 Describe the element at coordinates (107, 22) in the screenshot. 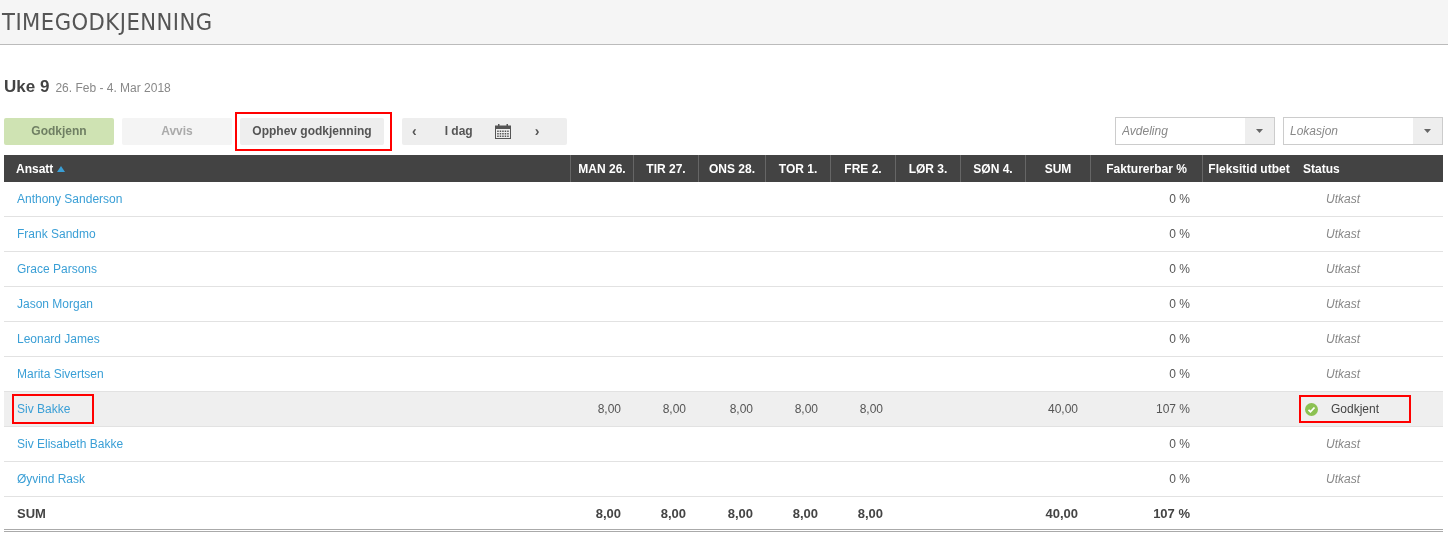

I see `page-title: TIMEGODKJENNING` at that location.